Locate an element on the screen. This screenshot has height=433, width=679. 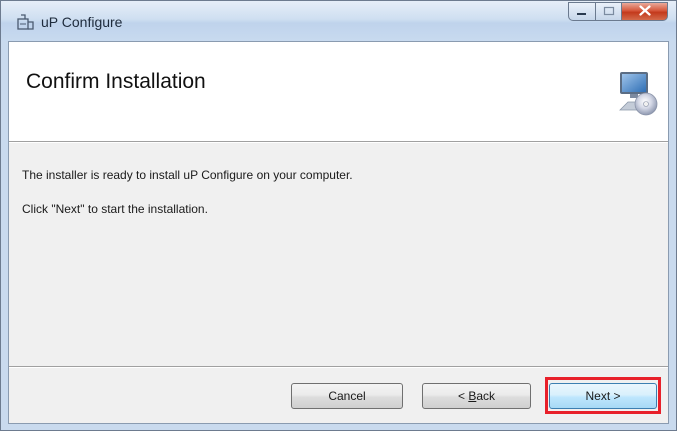
installer-icon is located at coordinates (26, 22).